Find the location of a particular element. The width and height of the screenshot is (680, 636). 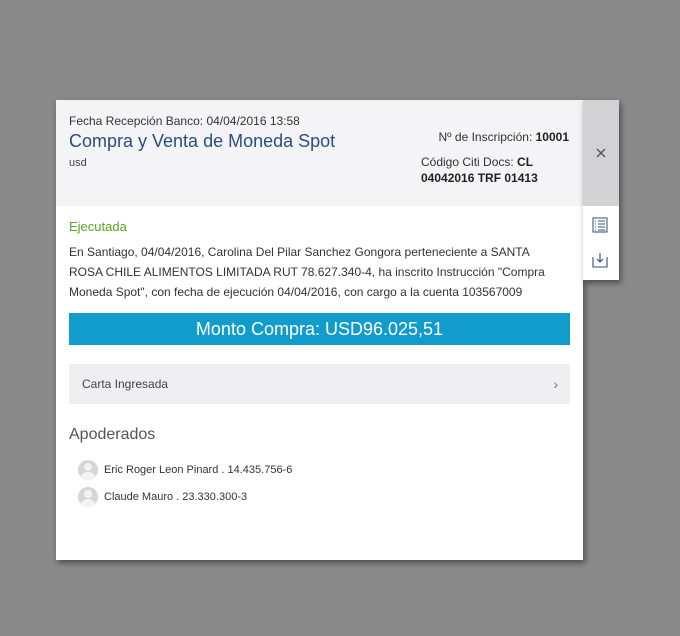

list-item: Eric Roger Leon Pinard . 14.435.756-6 is located at coordinates (318, 469).